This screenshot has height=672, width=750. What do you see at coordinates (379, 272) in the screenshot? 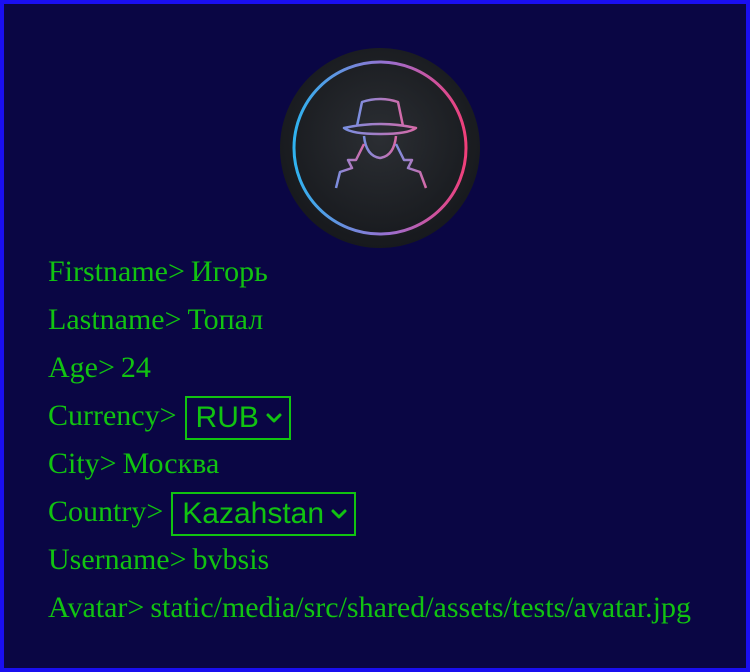
I see `firstname-row: Firstname> Игорь` at bounding box center [379, 272].